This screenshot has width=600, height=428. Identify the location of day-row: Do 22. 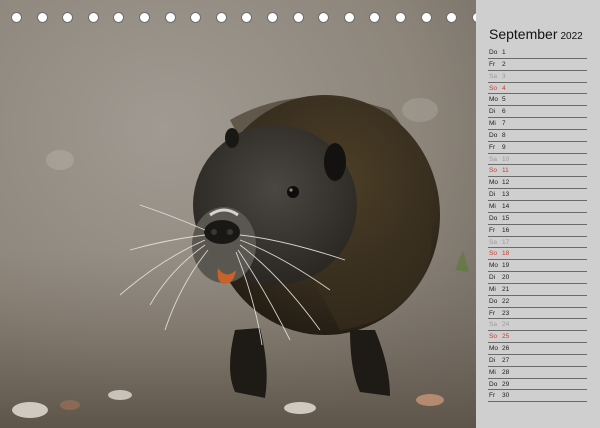
(537, 302).